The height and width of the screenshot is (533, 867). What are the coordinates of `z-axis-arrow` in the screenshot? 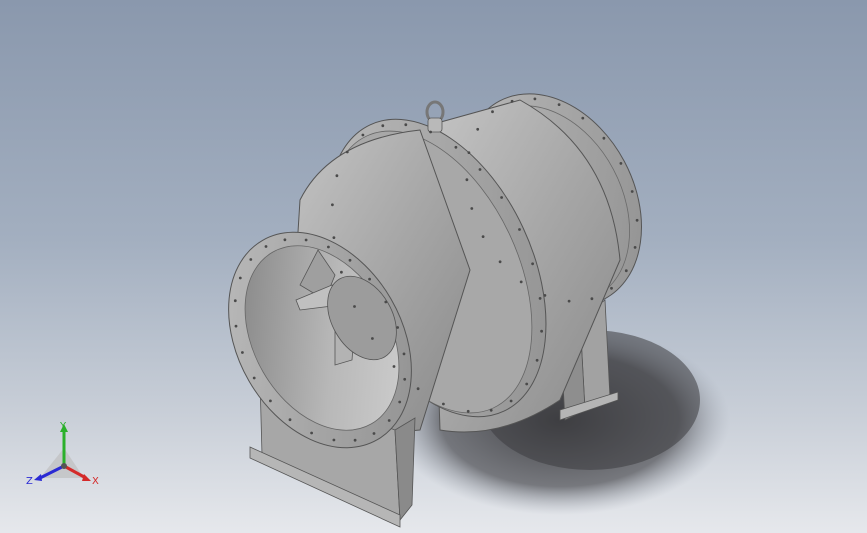 It's located at (38, 477).